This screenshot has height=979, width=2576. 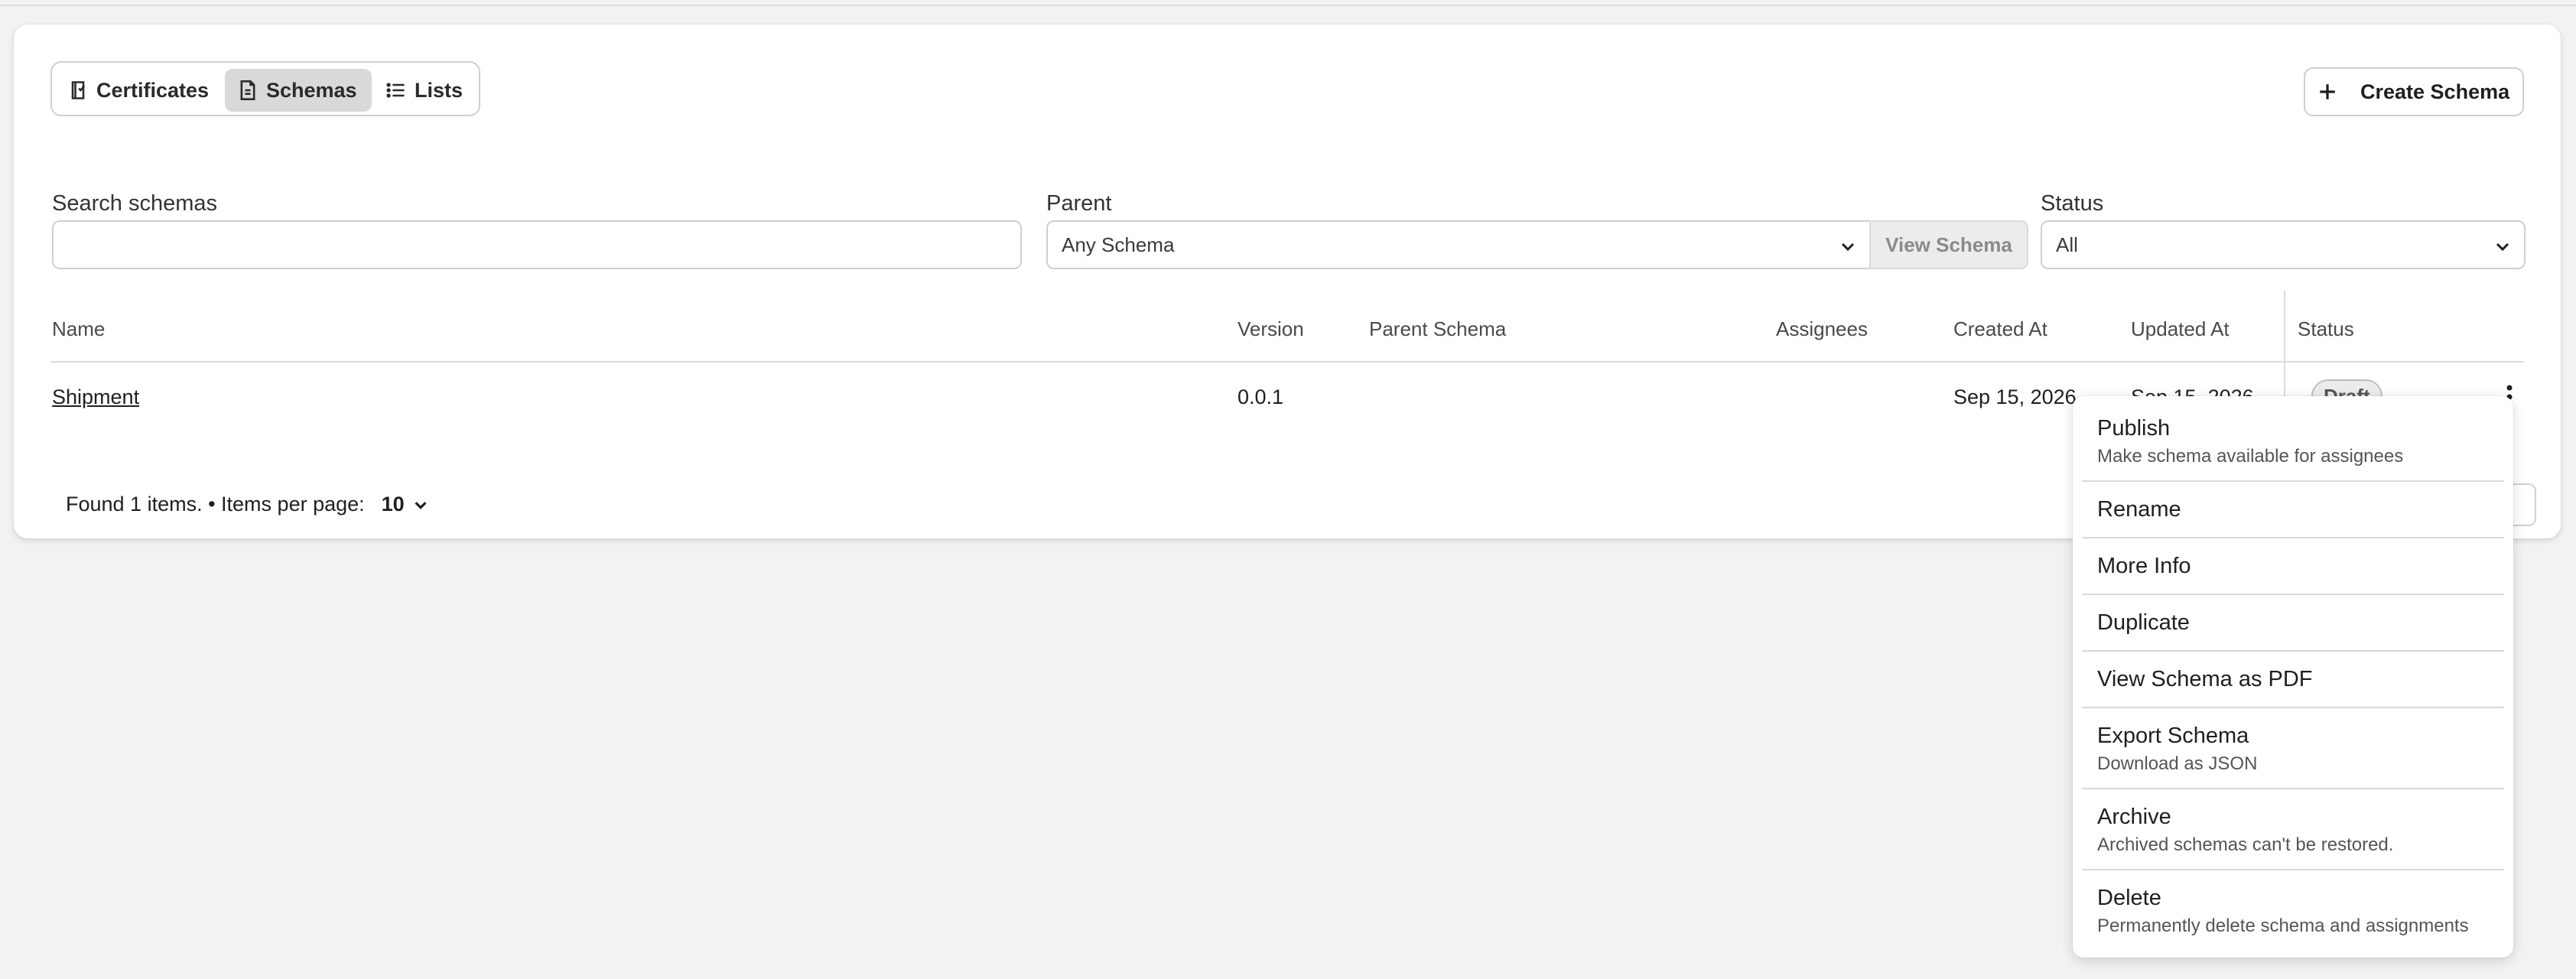 What do you see at coordinates (78, 90) in the screenshot?
I see `certificate-icon` at bounding box center [78, 90].